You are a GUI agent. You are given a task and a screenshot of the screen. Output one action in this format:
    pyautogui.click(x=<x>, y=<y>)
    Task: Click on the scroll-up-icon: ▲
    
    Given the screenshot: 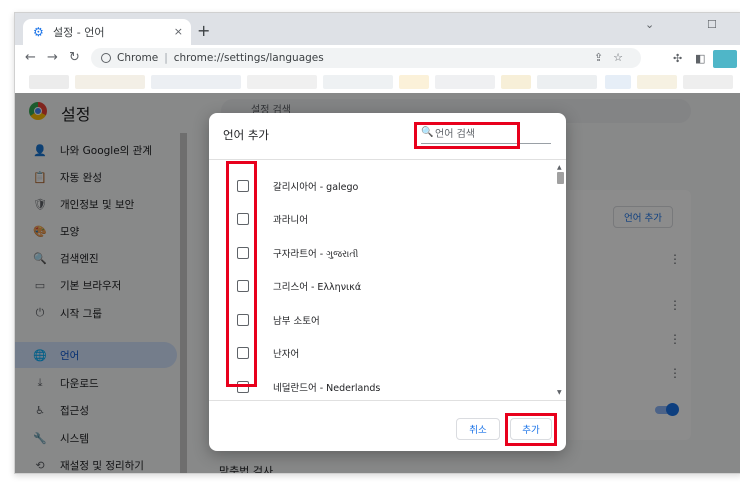 What is the action you would take?
    pyautogui.click(x=559, y=167)
    